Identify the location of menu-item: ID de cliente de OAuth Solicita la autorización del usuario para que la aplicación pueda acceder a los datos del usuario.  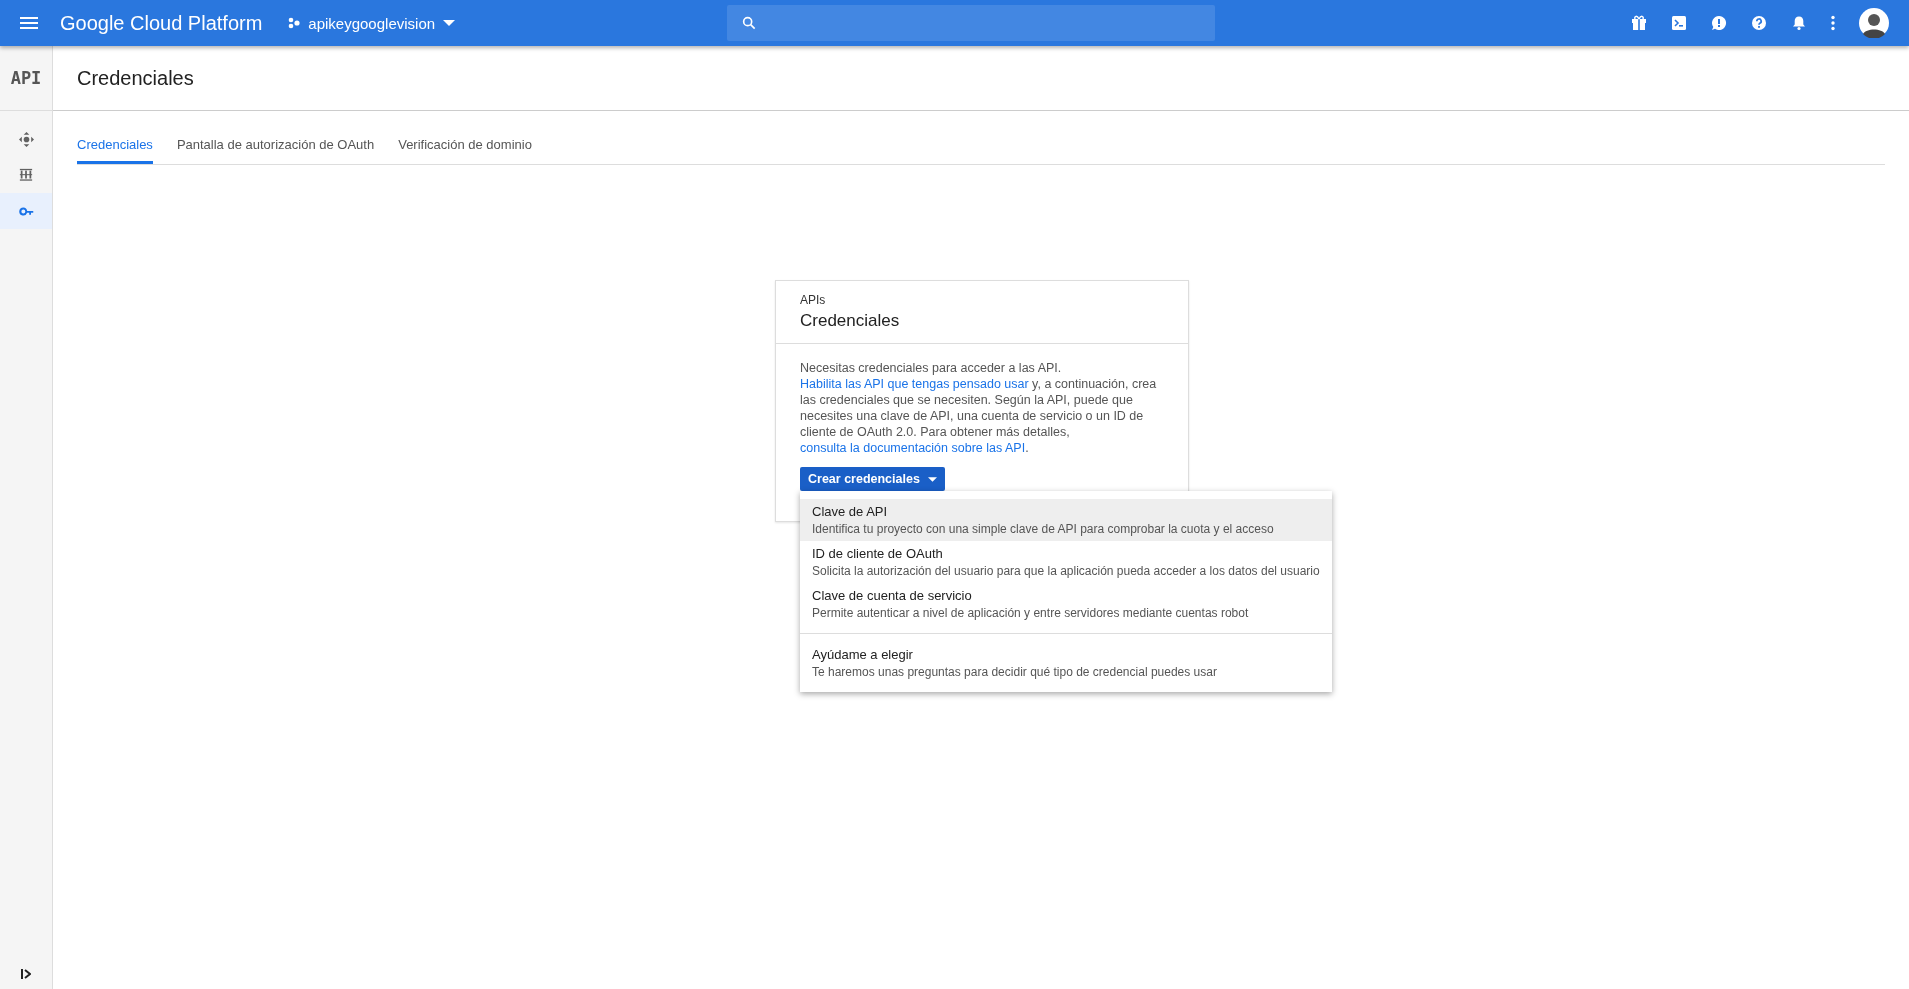
(1066, 562).